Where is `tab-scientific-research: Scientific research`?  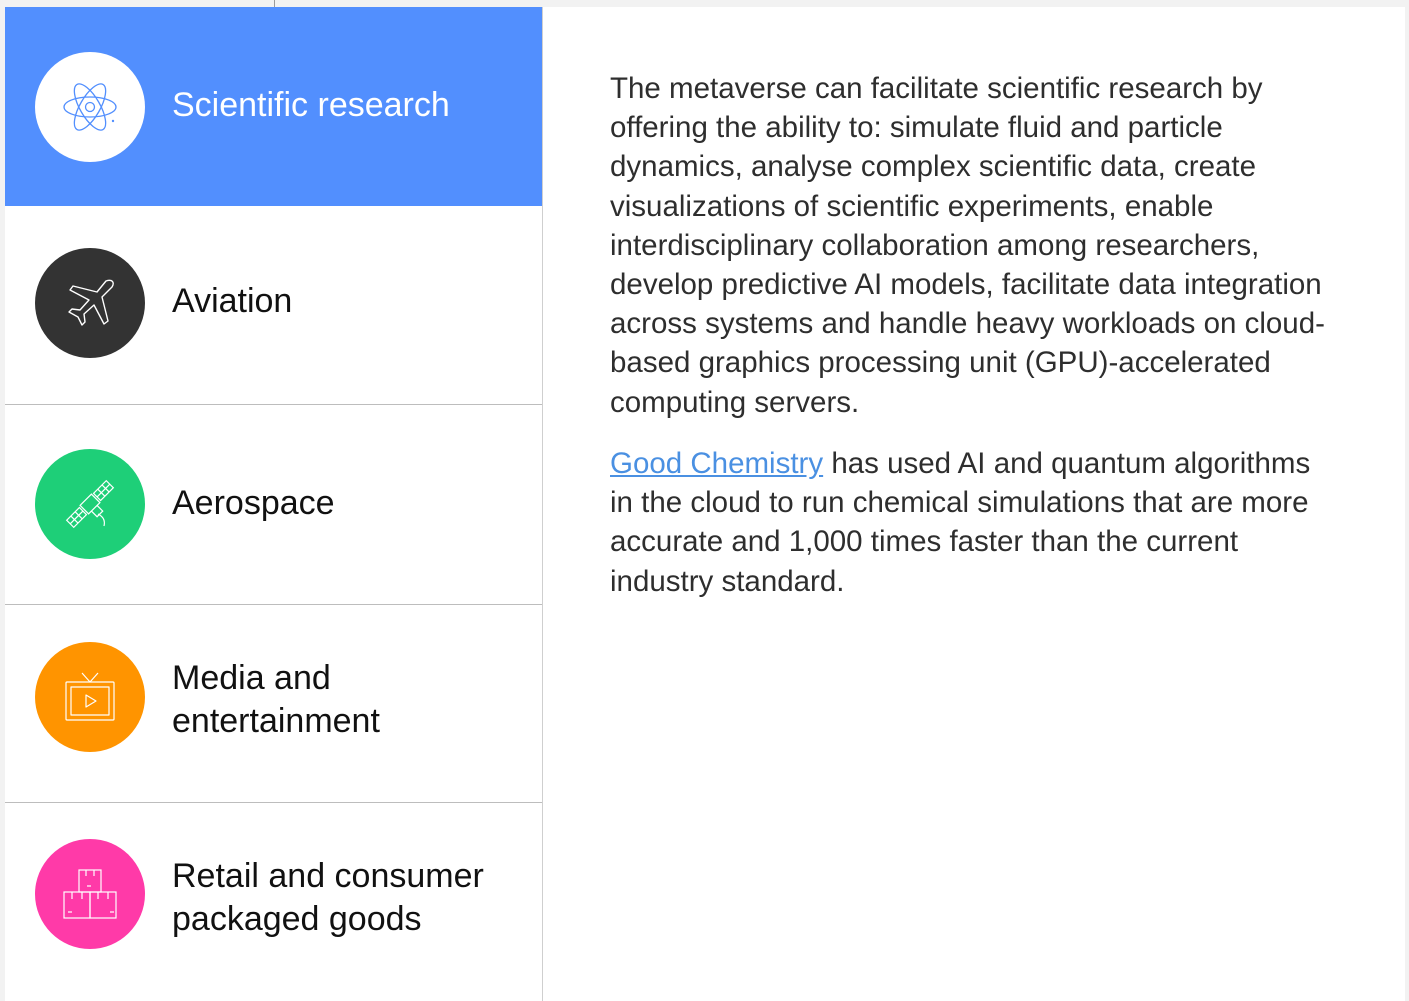
tab-scientific-research: Scientific research is located at coordinates (273, 106).